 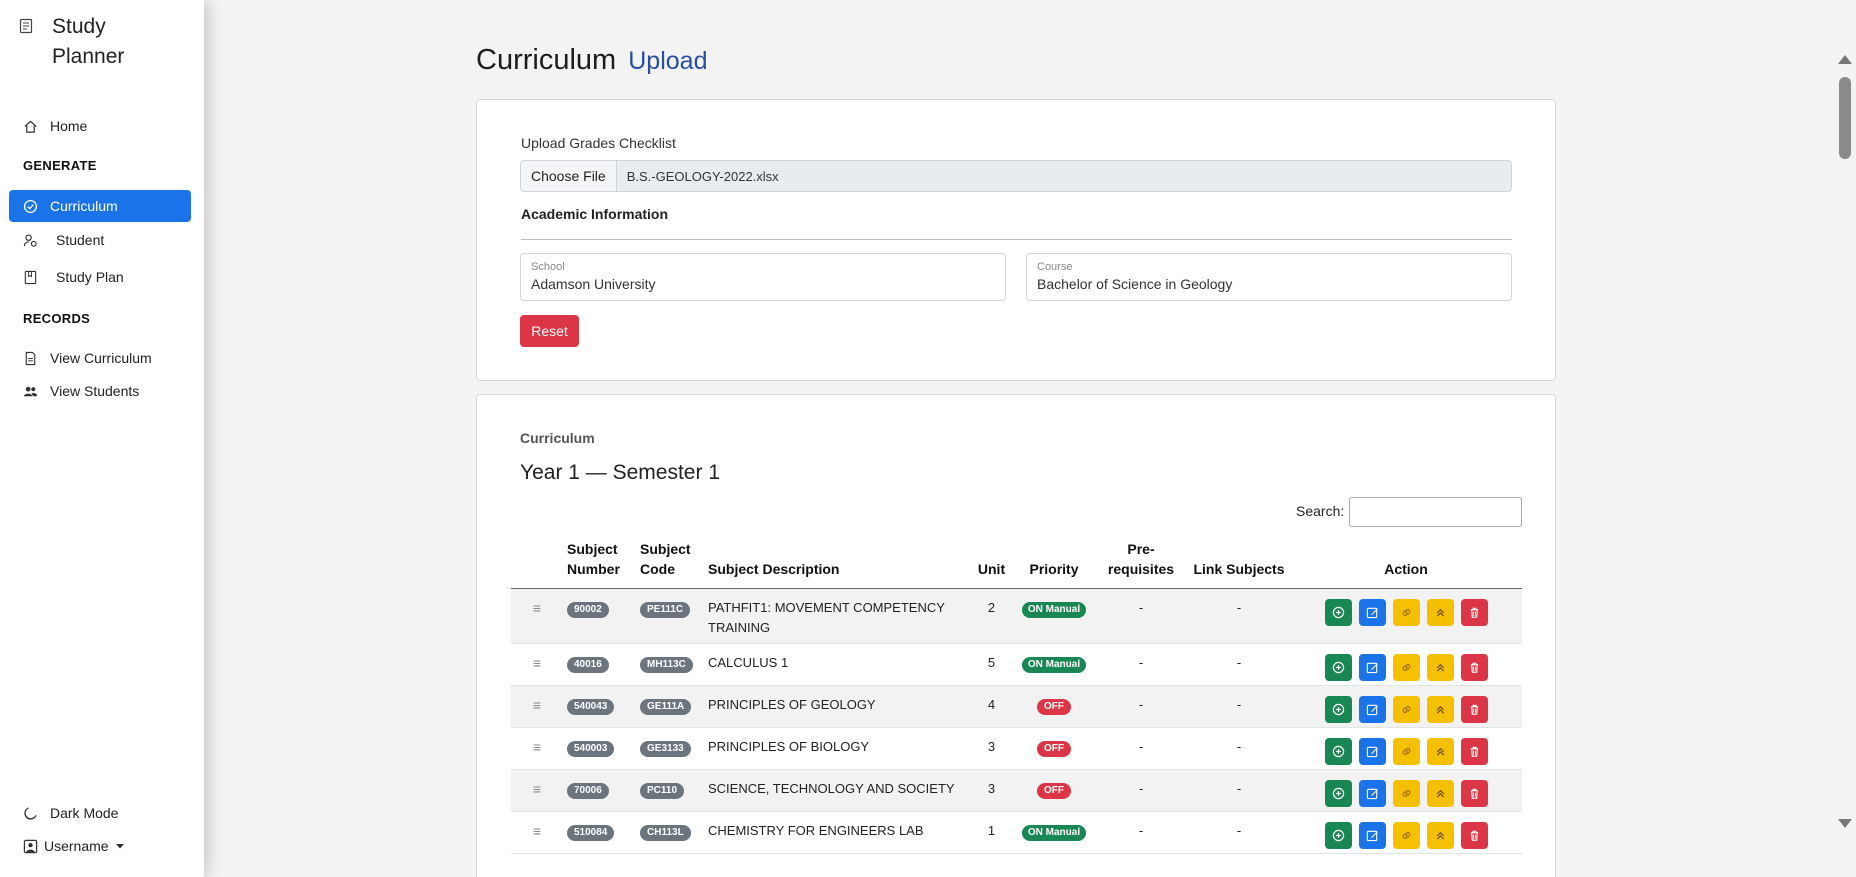 I want to click on nav-study-plan: Study Plan, so click(x=100, y=277).